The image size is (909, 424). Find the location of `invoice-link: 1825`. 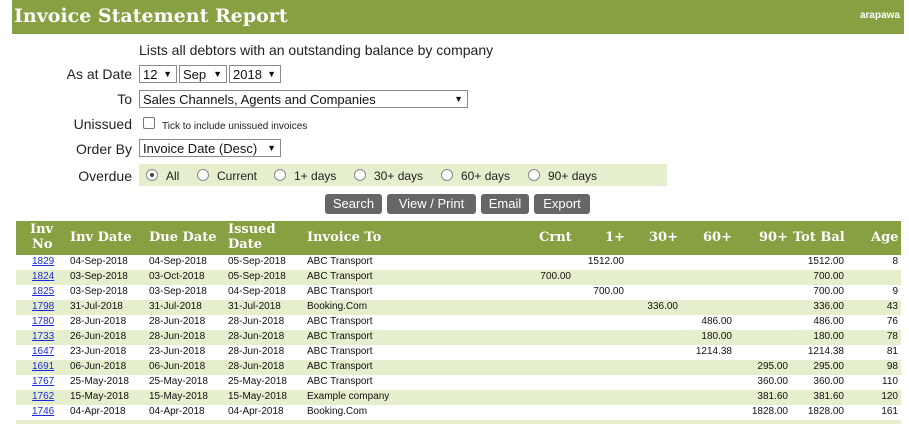

invoice-link: 1825 is located at coordinates (43, 291).